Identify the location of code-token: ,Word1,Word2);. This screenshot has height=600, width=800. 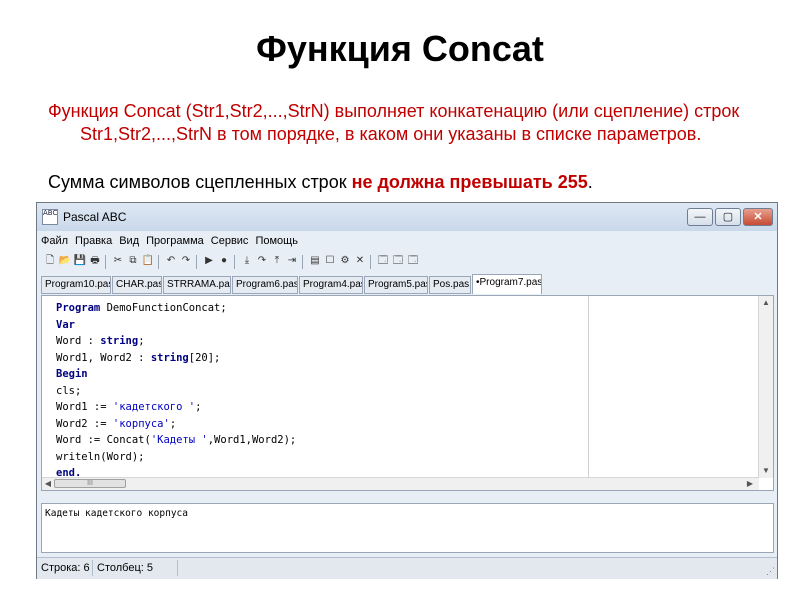
(252, 440).